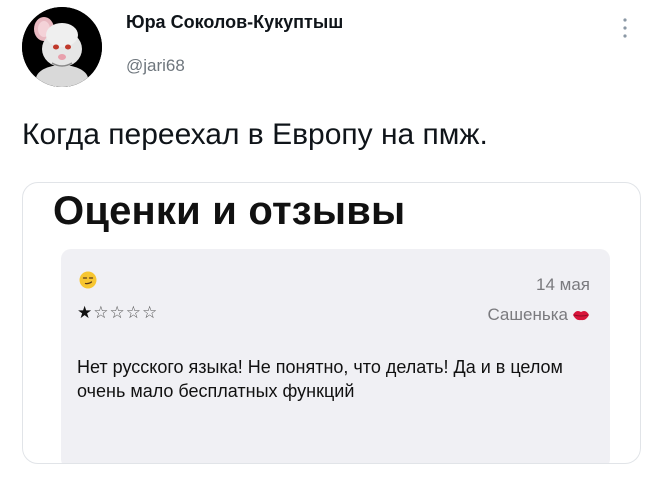 This screenshot has height=479, width=660. I want to click on reviewer: Сашенька, so click(538, 315).